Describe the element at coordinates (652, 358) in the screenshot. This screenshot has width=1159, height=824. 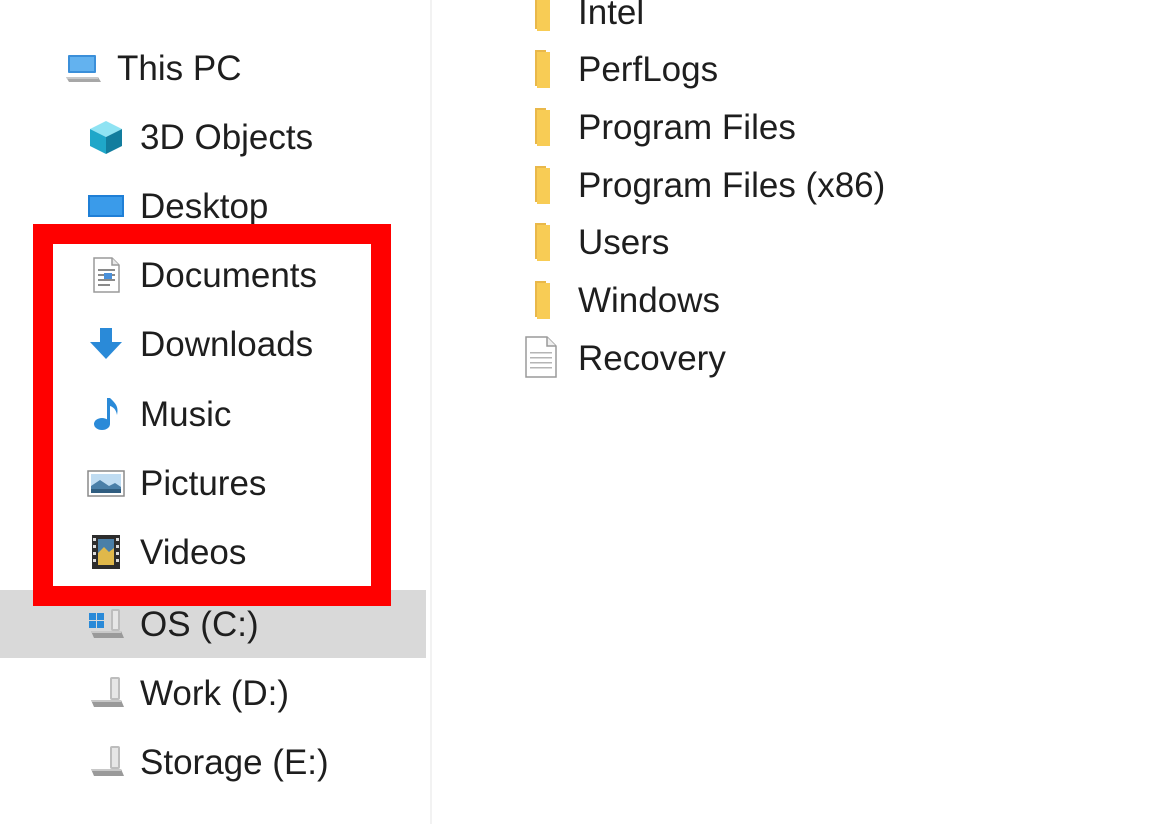
I see `file-name: Recovery` at that location.